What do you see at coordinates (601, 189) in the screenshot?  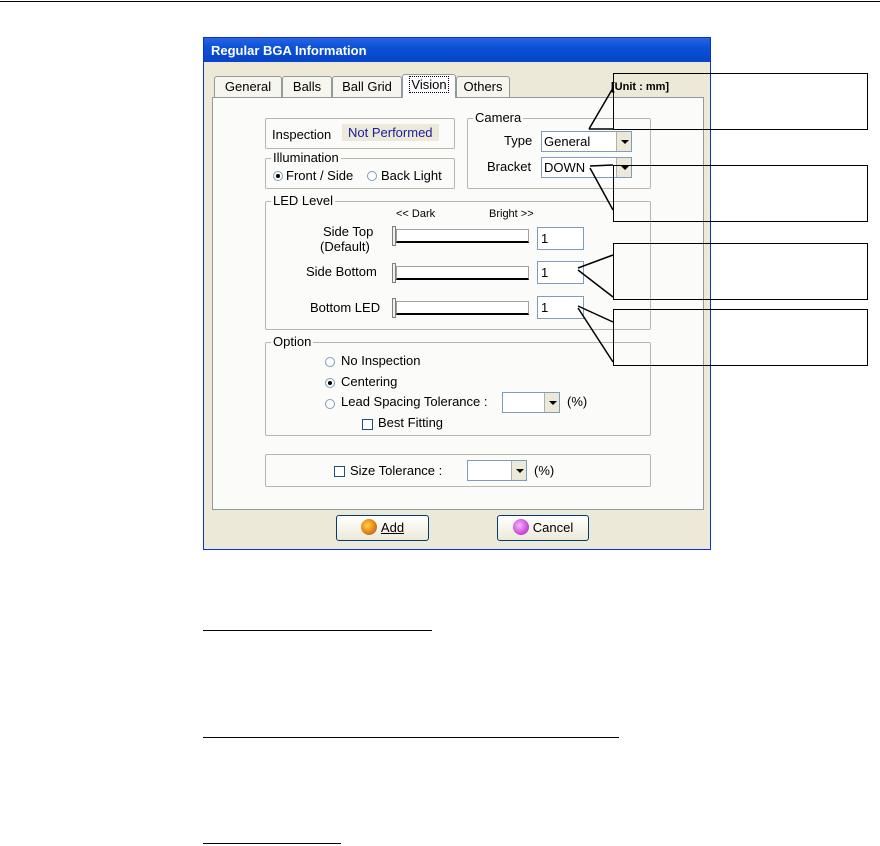 I see `leader-line-bracket-tail` at bounding box center [601, 189].